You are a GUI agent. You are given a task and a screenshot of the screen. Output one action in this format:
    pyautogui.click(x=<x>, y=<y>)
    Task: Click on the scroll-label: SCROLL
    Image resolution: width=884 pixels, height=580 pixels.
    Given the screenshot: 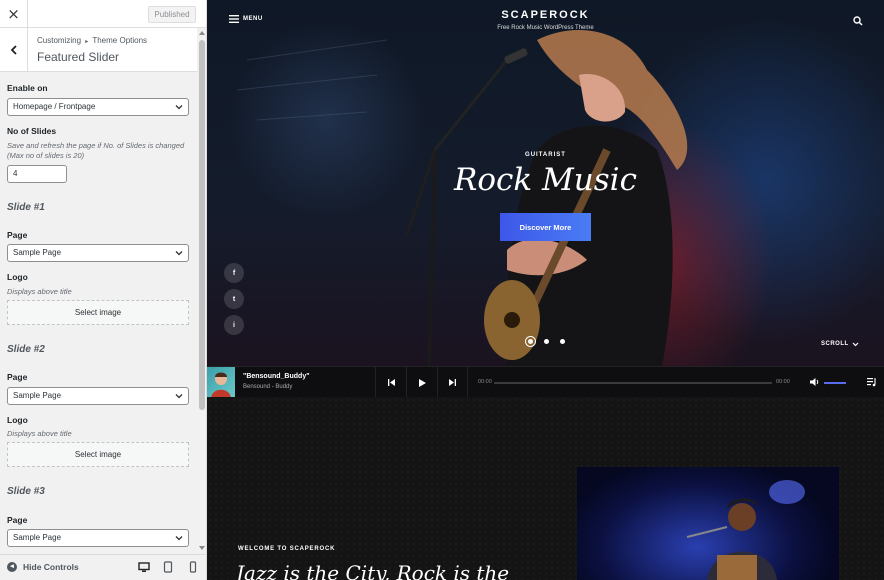 What is the action you would take?
    pyautogui.click(x=835, y=344)
    